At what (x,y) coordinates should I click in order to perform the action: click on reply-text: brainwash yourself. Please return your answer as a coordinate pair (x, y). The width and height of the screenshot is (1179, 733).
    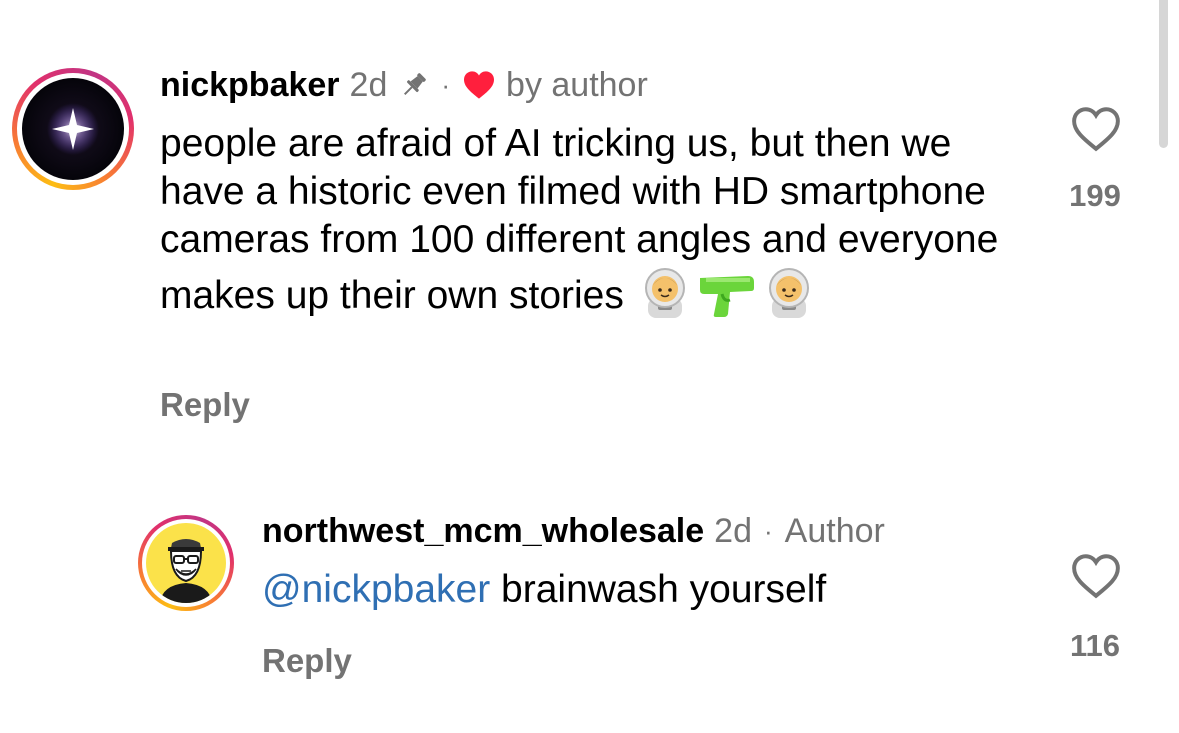
    Looking at the image, I should click on (658, 589).